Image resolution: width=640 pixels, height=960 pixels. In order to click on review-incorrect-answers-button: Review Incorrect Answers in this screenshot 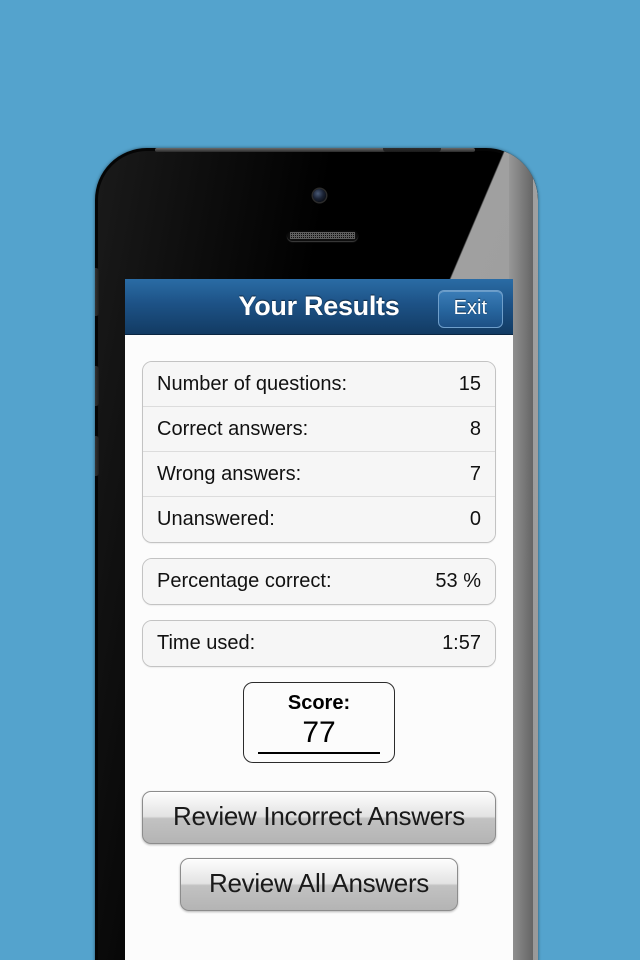, I will do `click(319, 817)`.